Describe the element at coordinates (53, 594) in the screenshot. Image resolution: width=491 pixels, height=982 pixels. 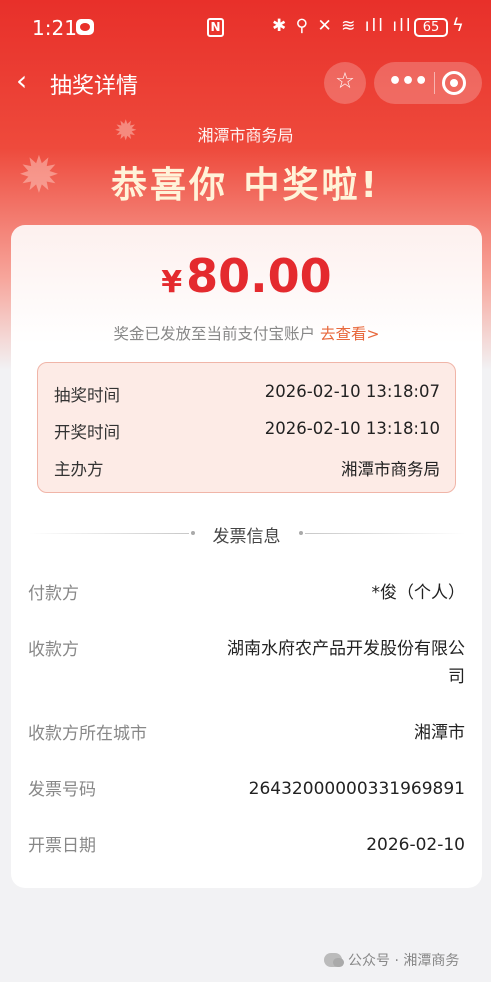
I see `payer-label: 付款方` at that location.